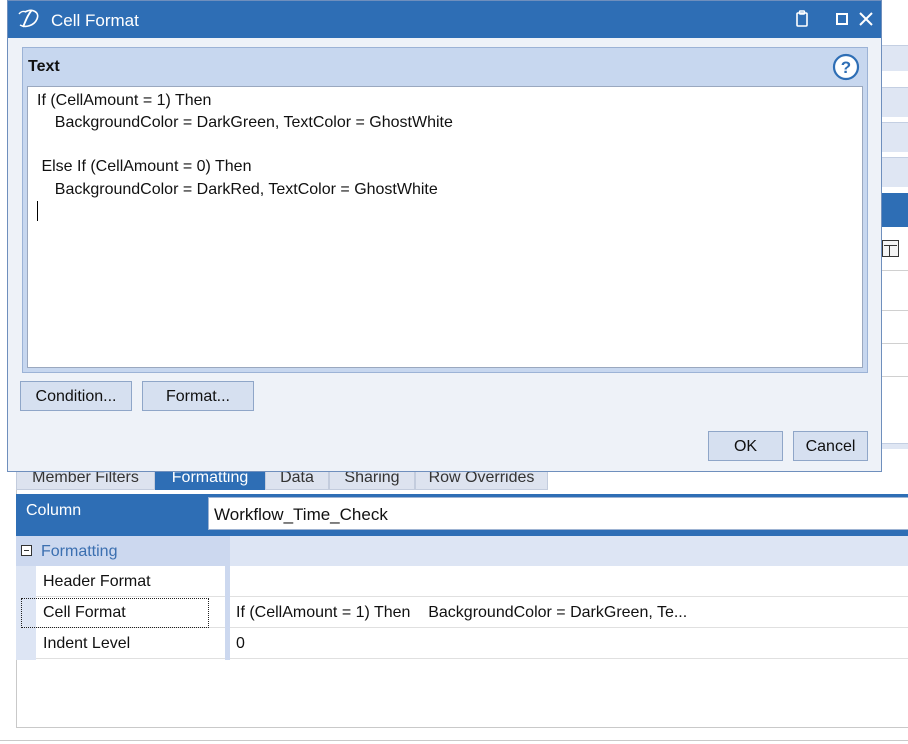 This screenshot has height=744, width=908. What do you see at coordinates (240, 644) in the screenshot?
I see `grid-row-value: 0` at bounding box center [240, 644].